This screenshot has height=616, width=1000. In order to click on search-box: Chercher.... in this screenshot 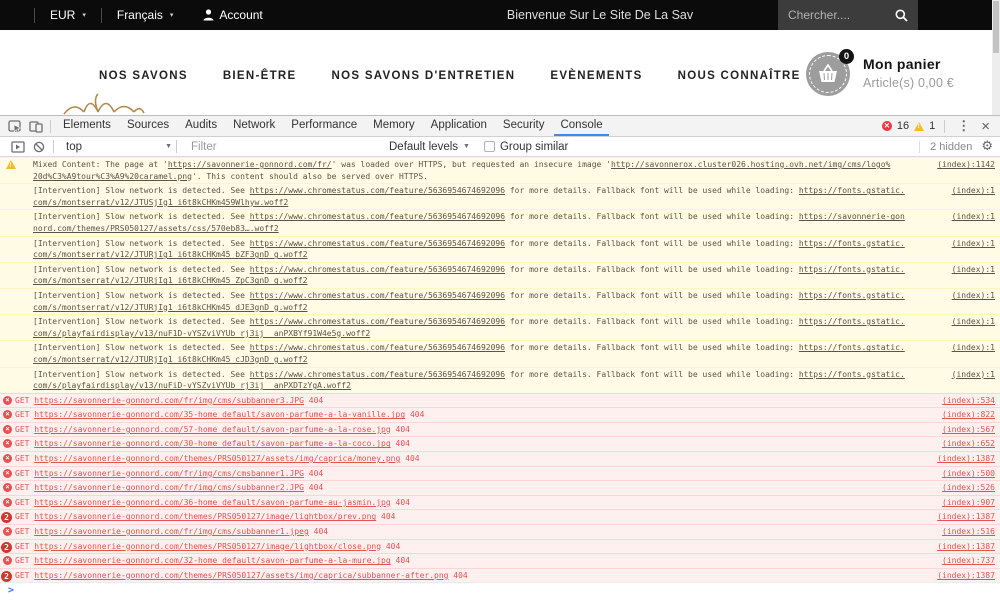, I will do `click(848, 15)`.